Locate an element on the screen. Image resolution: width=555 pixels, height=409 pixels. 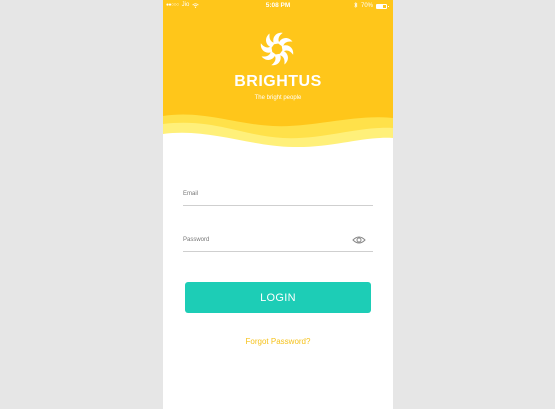
battery-icon is located at coordinates (382, 6).